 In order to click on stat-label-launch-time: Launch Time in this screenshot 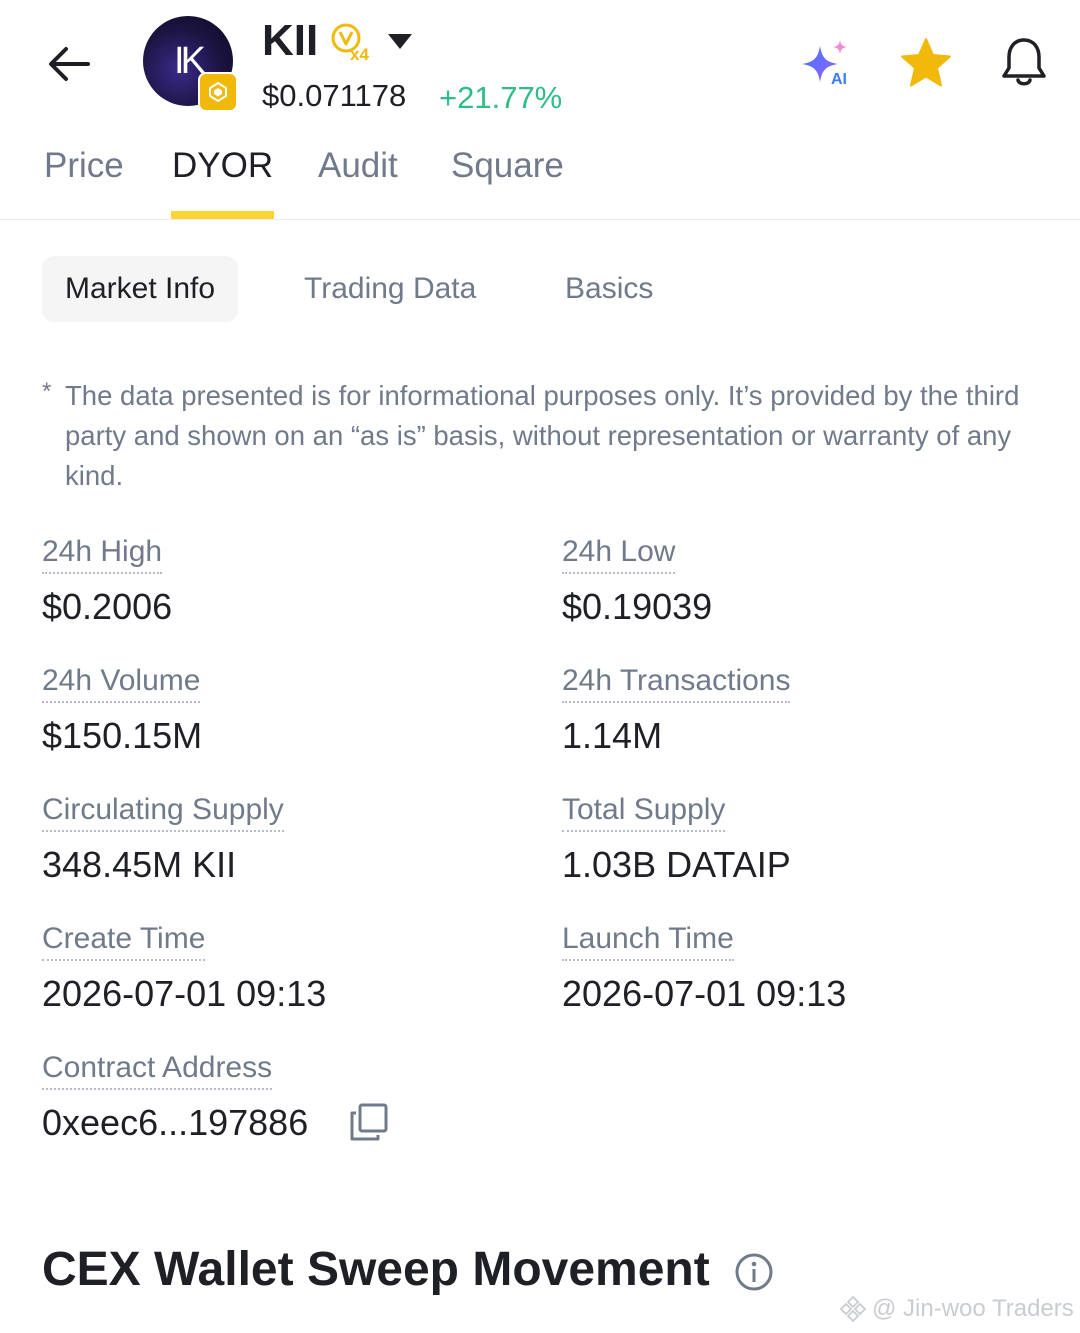, I will do `click(648, 941)`.